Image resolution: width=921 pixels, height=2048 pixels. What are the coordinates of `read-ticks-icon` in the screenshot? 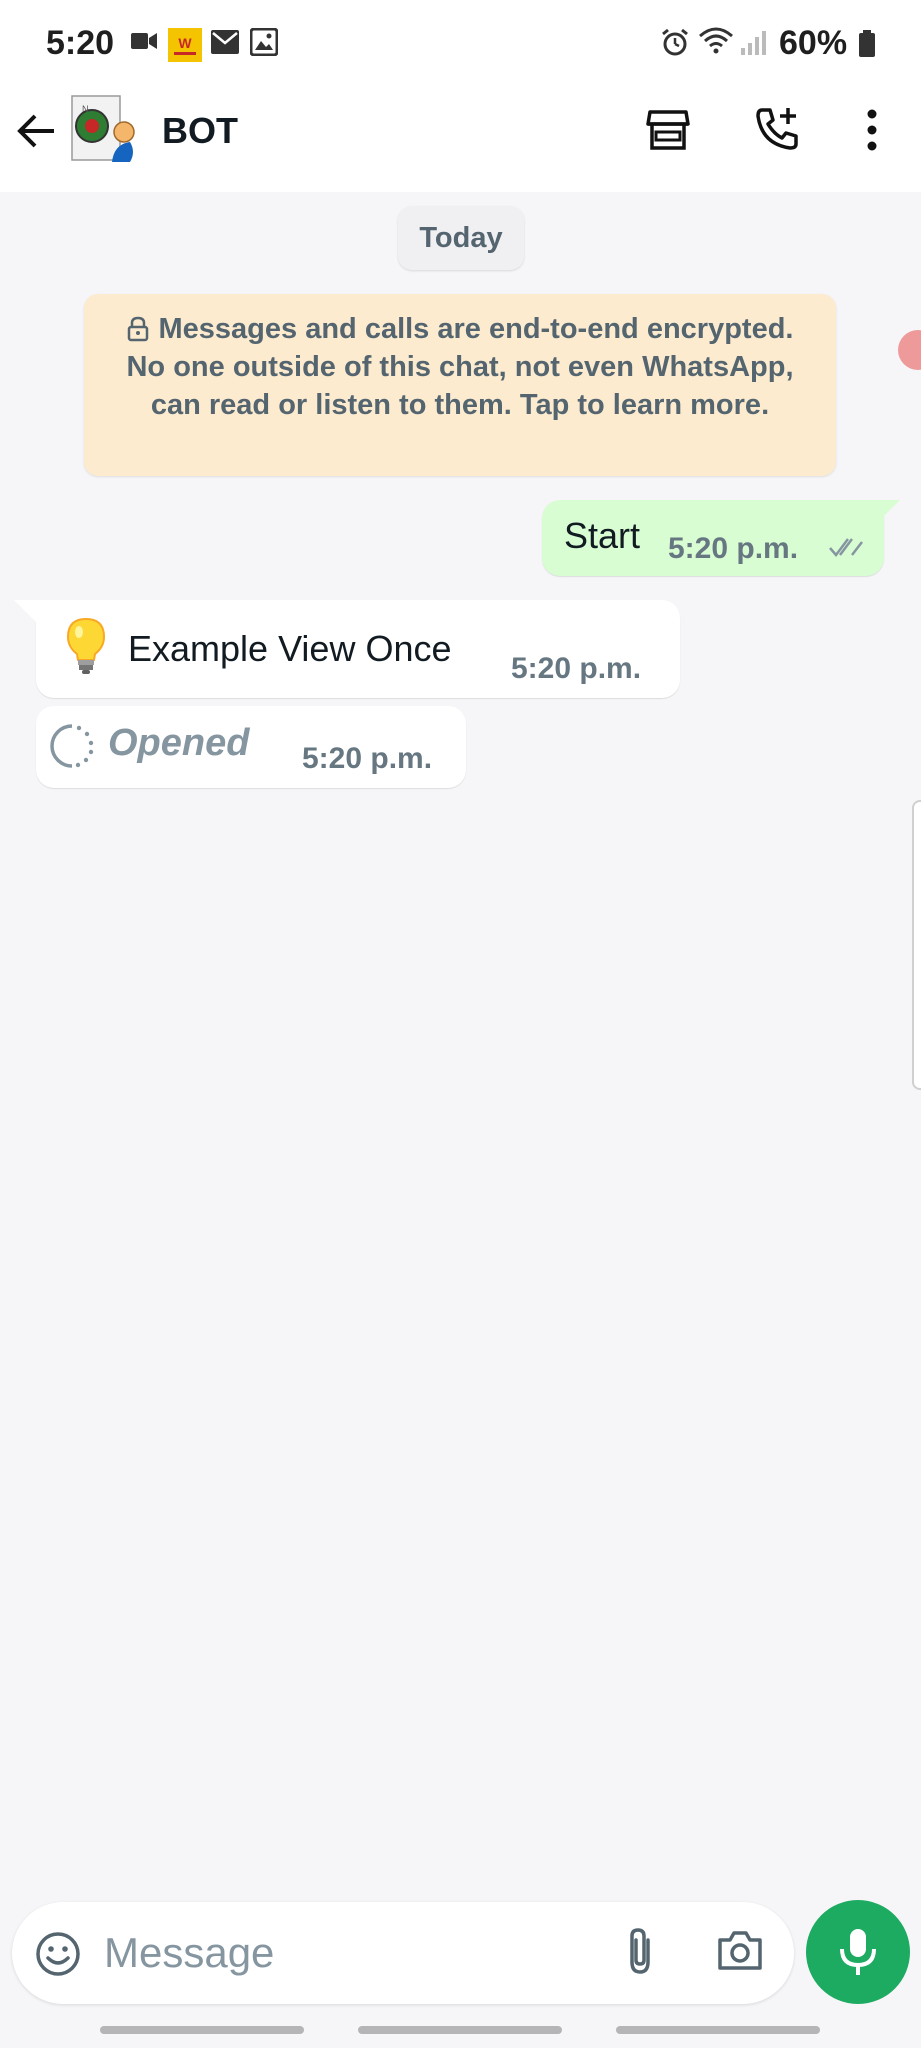 It's located at (846, 547).